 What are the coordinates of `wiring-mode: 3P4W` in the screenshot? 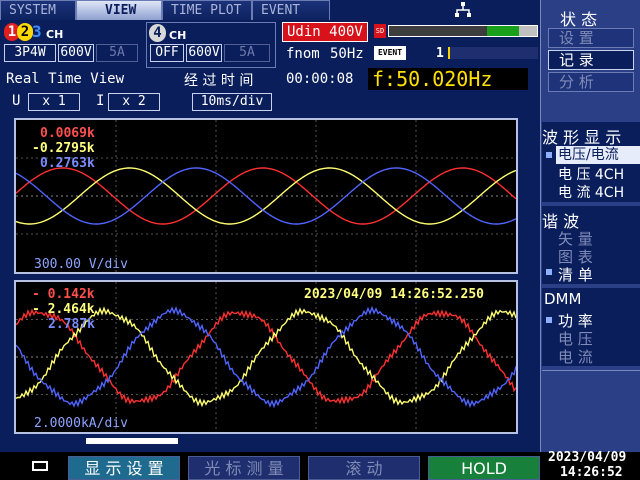 It's located at (30, 53).